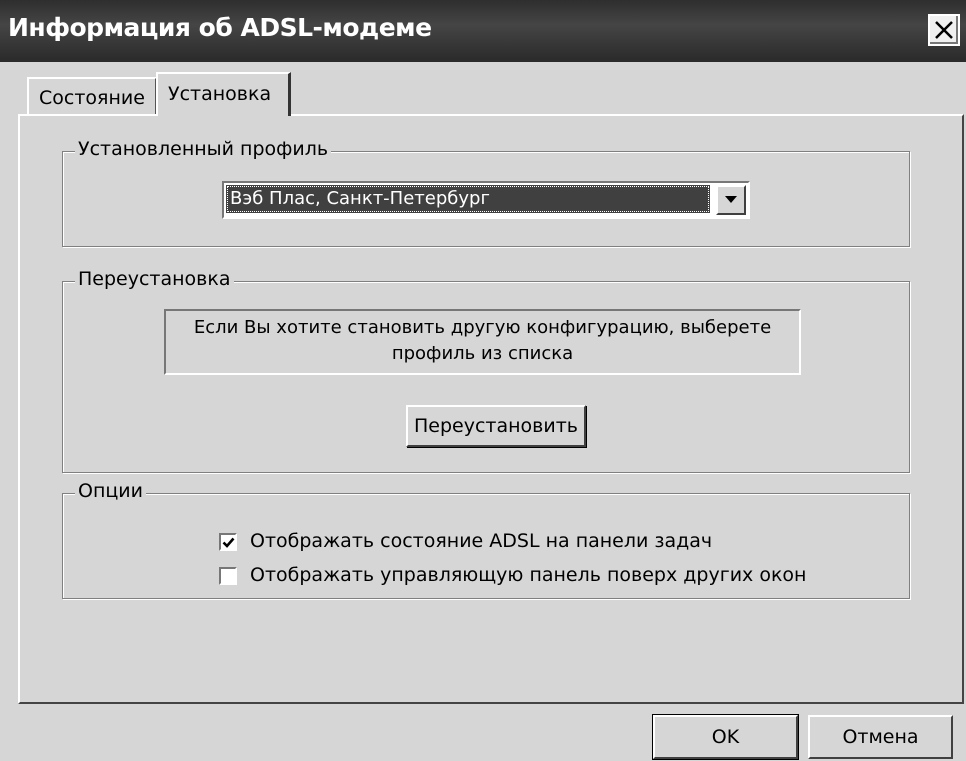 Image resolution: width=966 pixels, height=761 pixels. I want to click on cancel-button: Отмена, so click(880, 737).